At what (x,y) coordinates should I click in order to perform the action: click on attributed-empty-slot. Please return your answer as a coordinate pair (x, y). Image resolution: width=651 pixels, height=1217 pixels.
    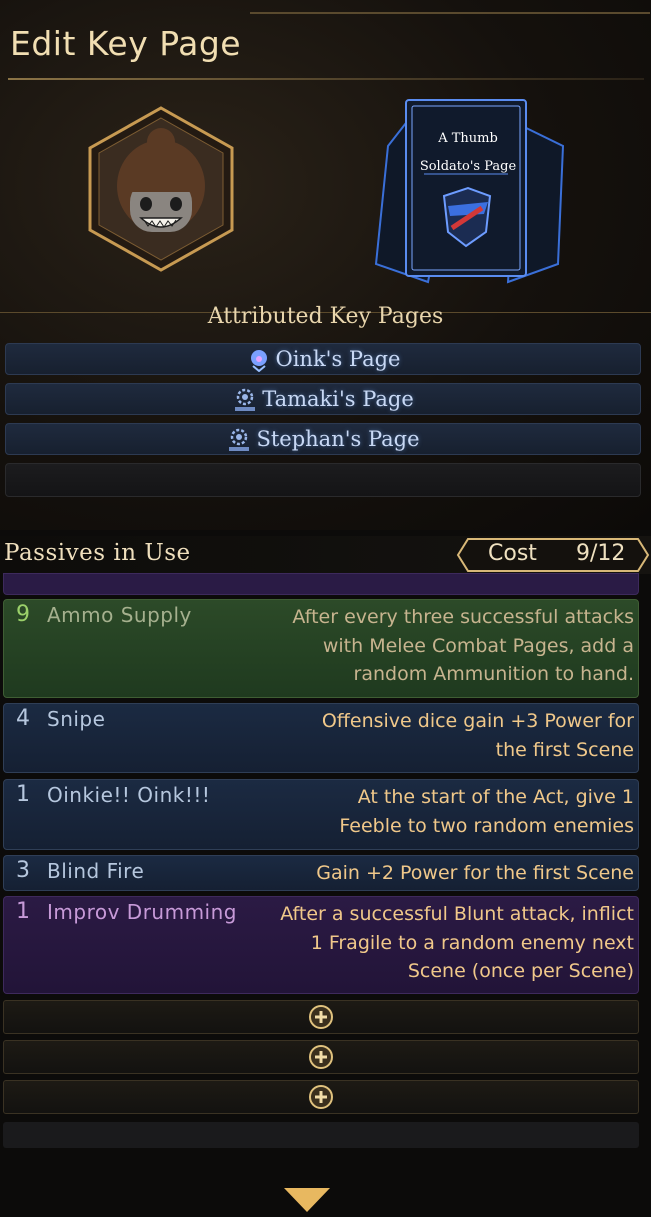
    Looking at the image, I should click on (323, 480).